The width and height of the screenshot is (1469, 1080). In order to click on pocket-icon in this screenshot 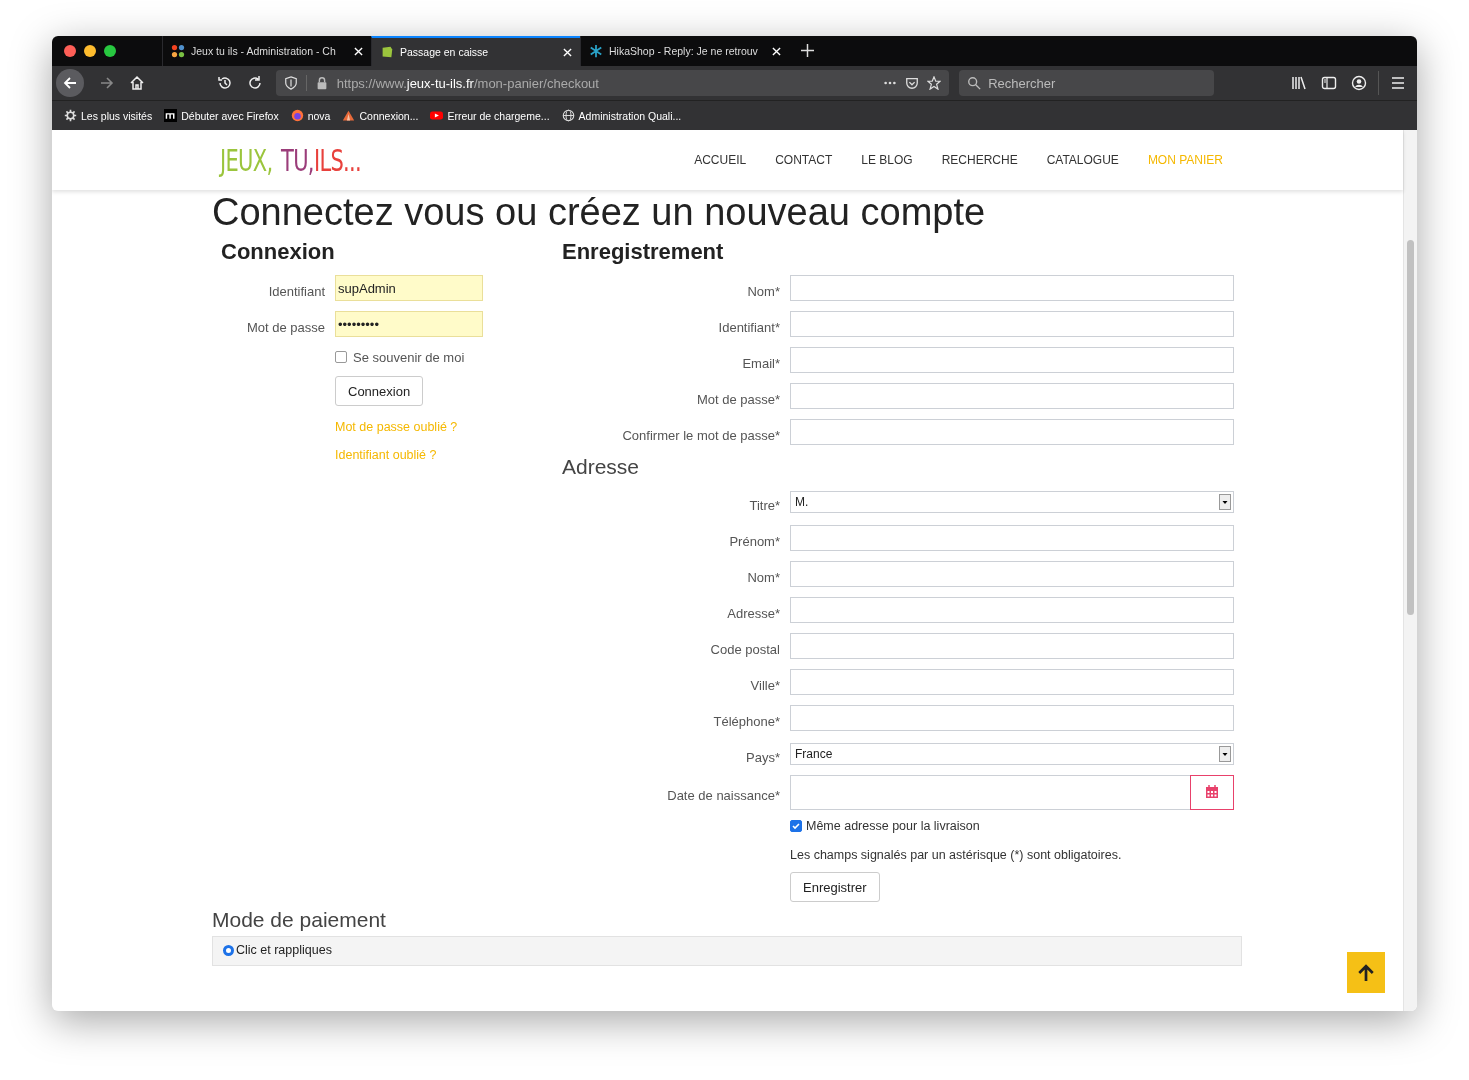, I will do `click(912, 83)`.